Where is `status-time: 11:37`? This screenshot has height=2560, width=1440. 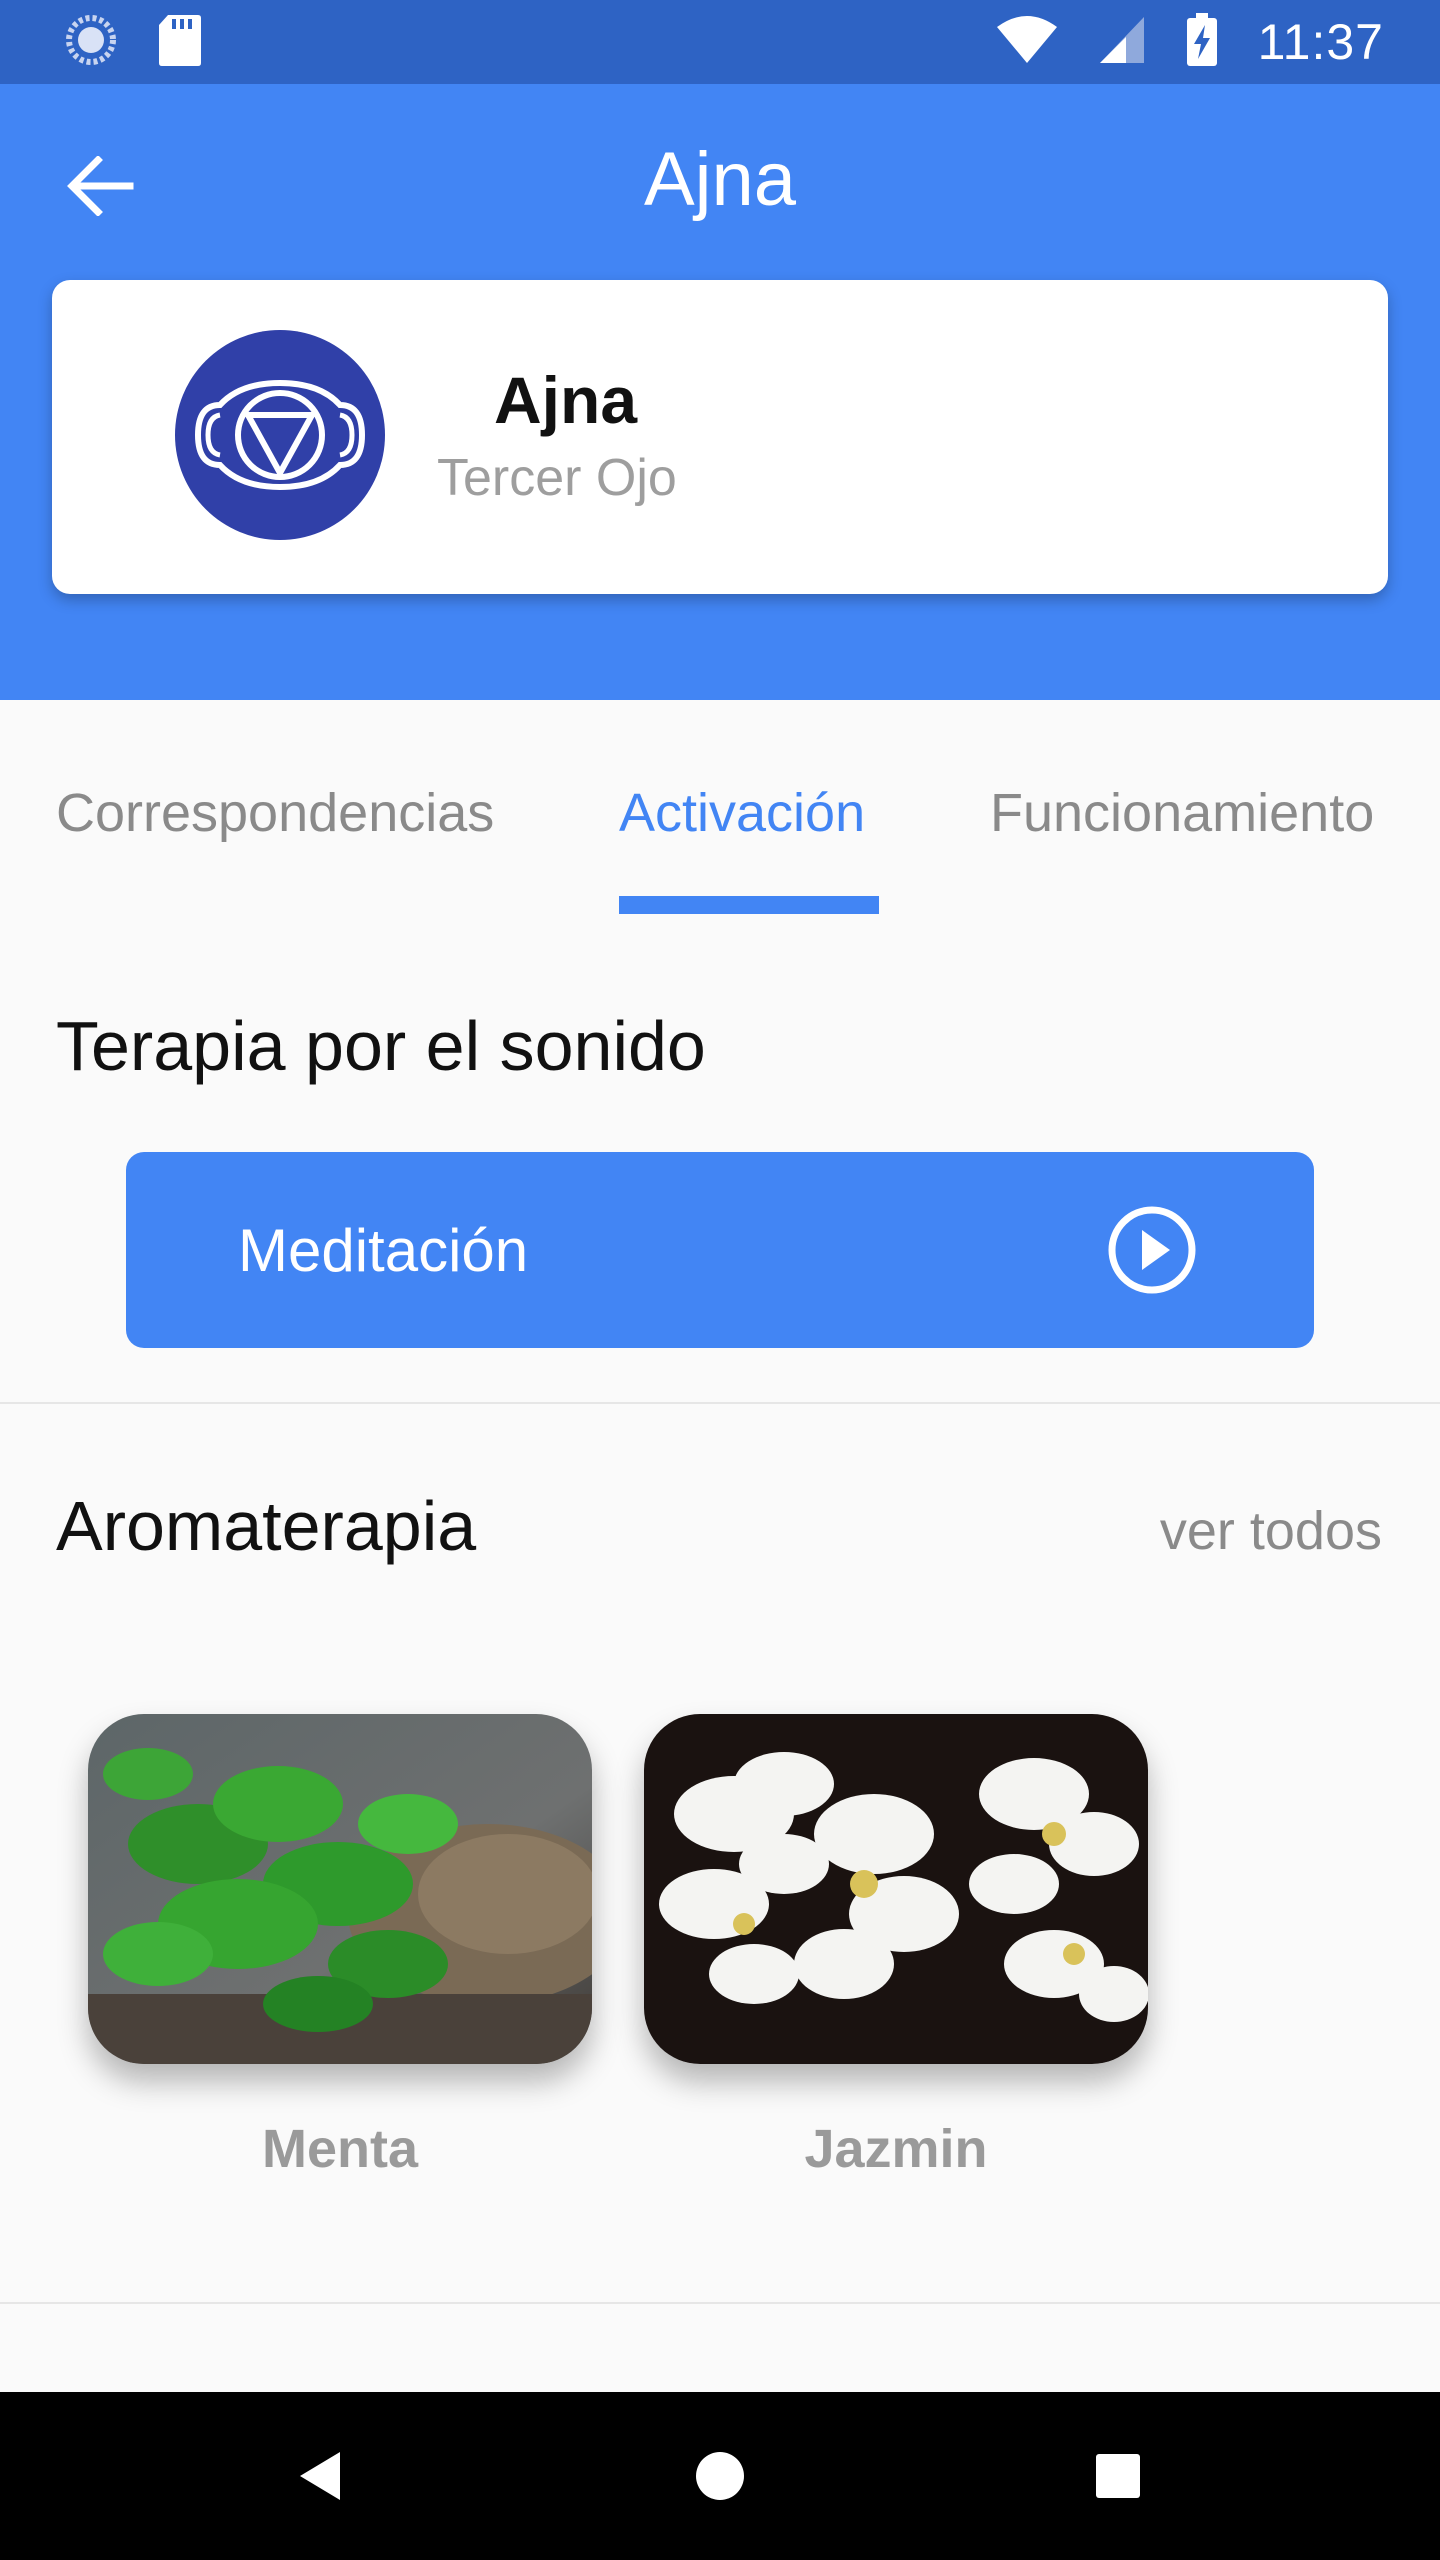
status-time: 11:37 is located at coordinates (1320, 42).